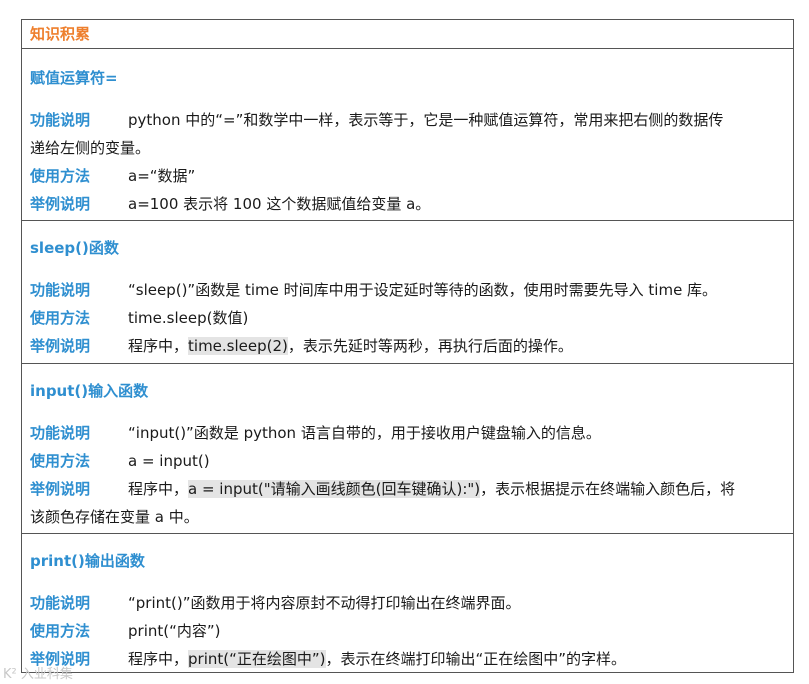 The image size is (809, 684). What do you see at coordinates (430, 346) in the screenshot?
I see `example-suffix: ，表示先延时等两秒，再执行后面的操作。` at bounding box center [430, 346].